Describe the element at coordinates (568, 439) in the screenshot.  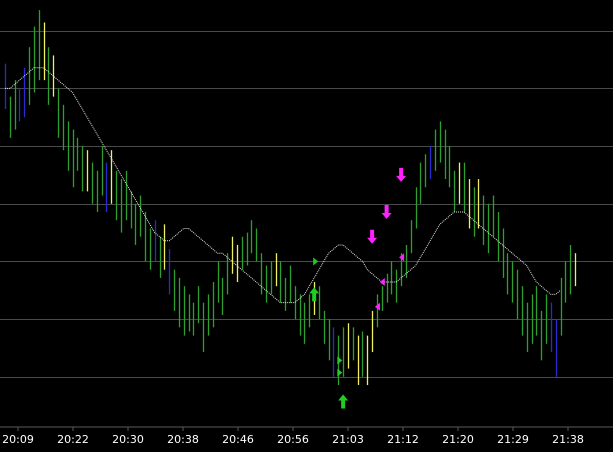
I see `x-tick-label: 21:38` at that location.